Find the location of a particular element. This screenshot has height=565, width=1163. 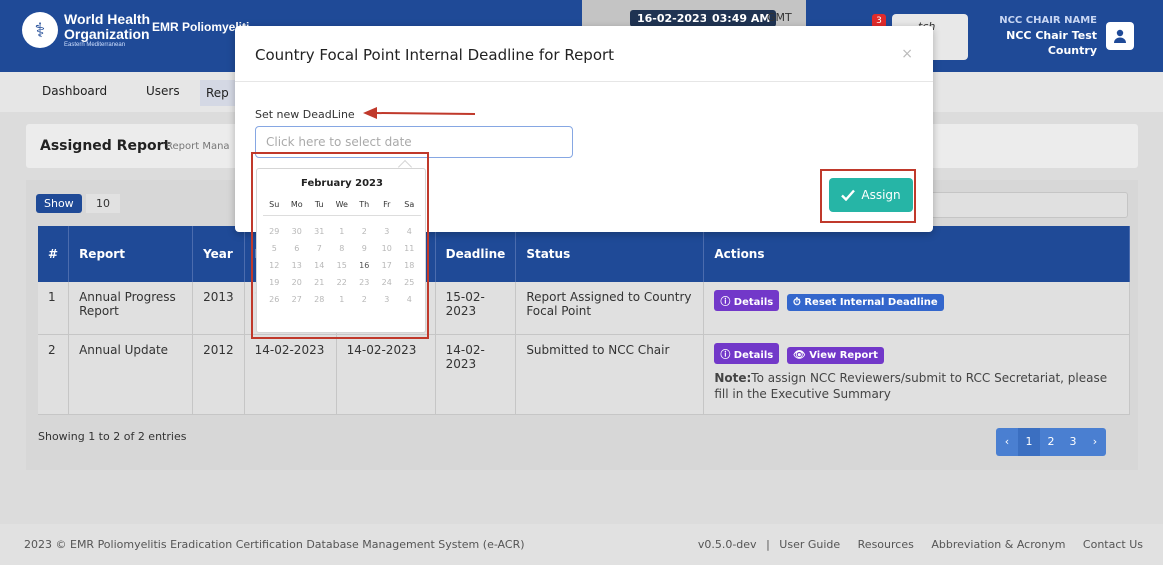

current-date: 16-02-2023 is located at coordinates (672, 18).